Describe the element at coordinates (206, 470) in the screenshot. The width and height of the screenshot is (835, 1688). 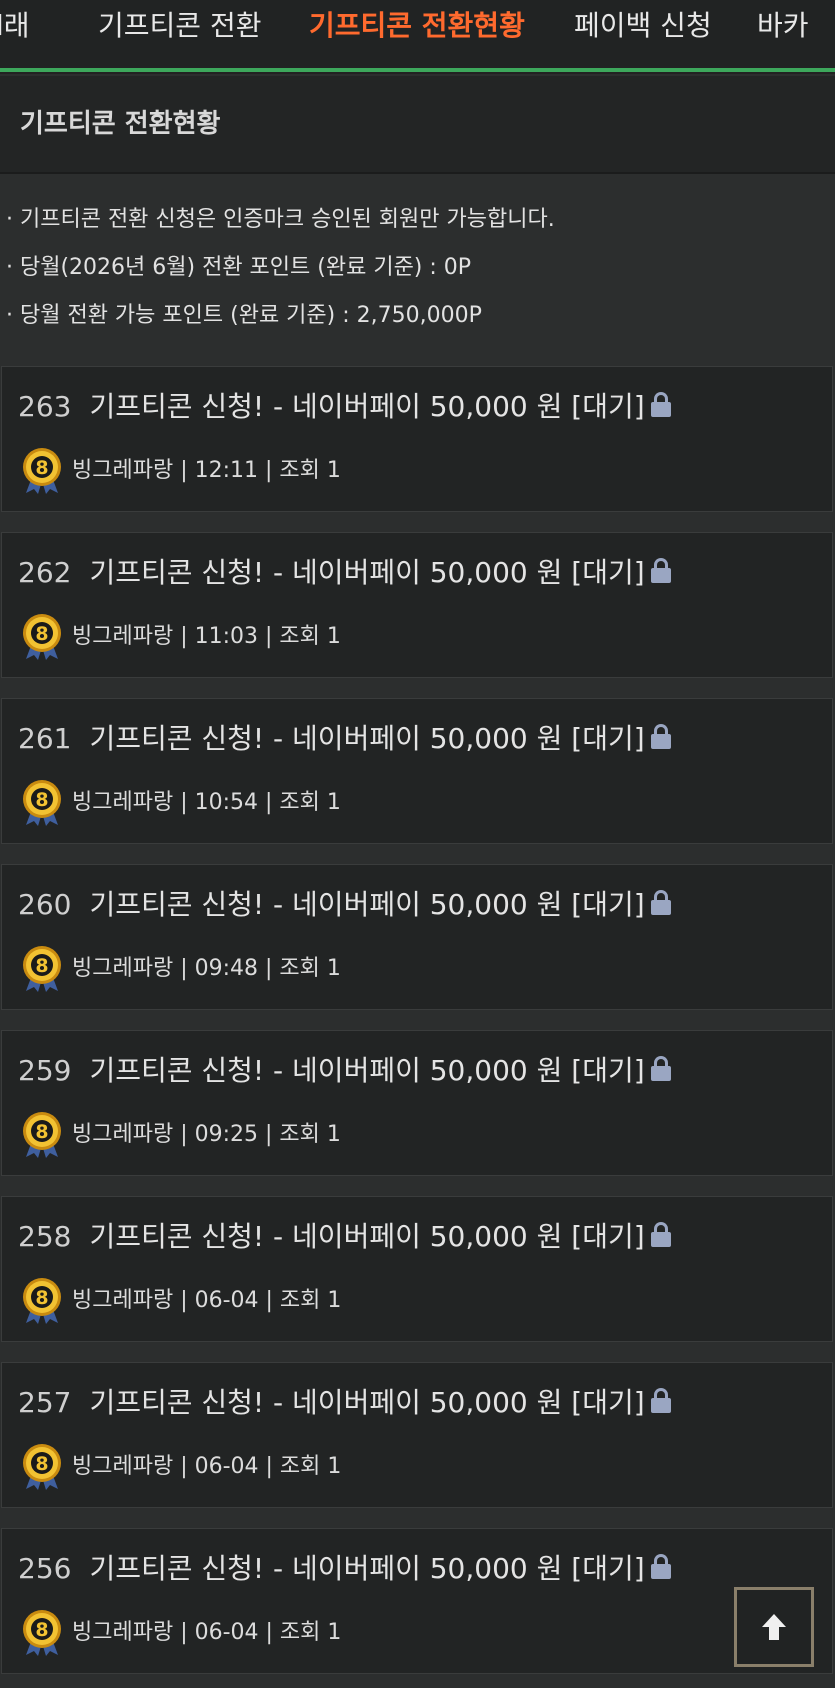
I see `post-meta-text: 빙그레파랑 | 12:11 | 조회 1` at that location.